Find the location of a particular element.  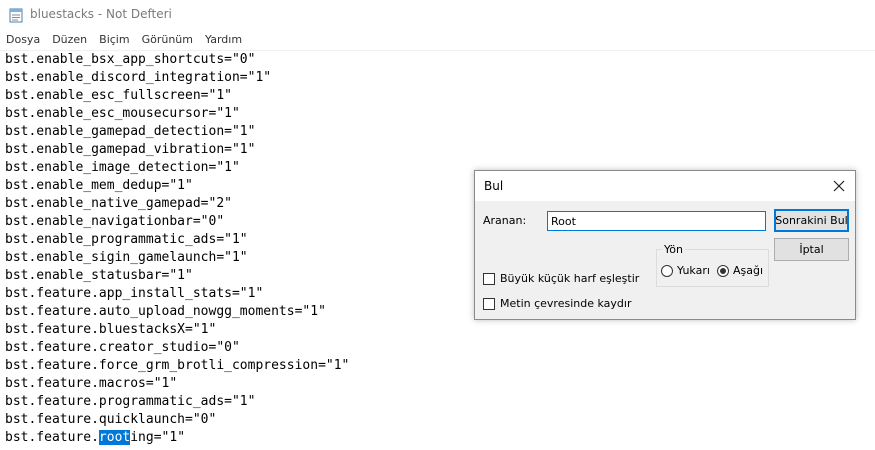

text-line: bst.enable_discord_integration="1" is located at coordinates (138, 77).